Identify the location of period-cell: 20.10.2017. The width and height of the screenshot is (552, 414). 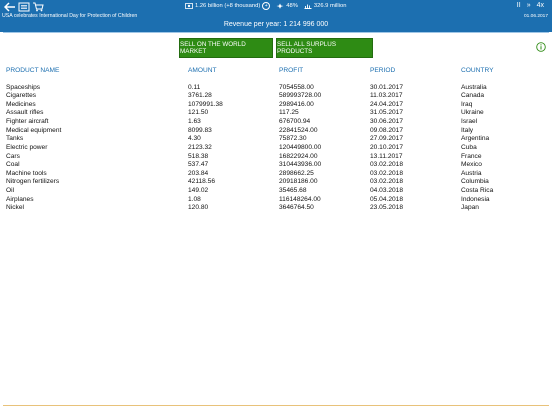
(387, 147).